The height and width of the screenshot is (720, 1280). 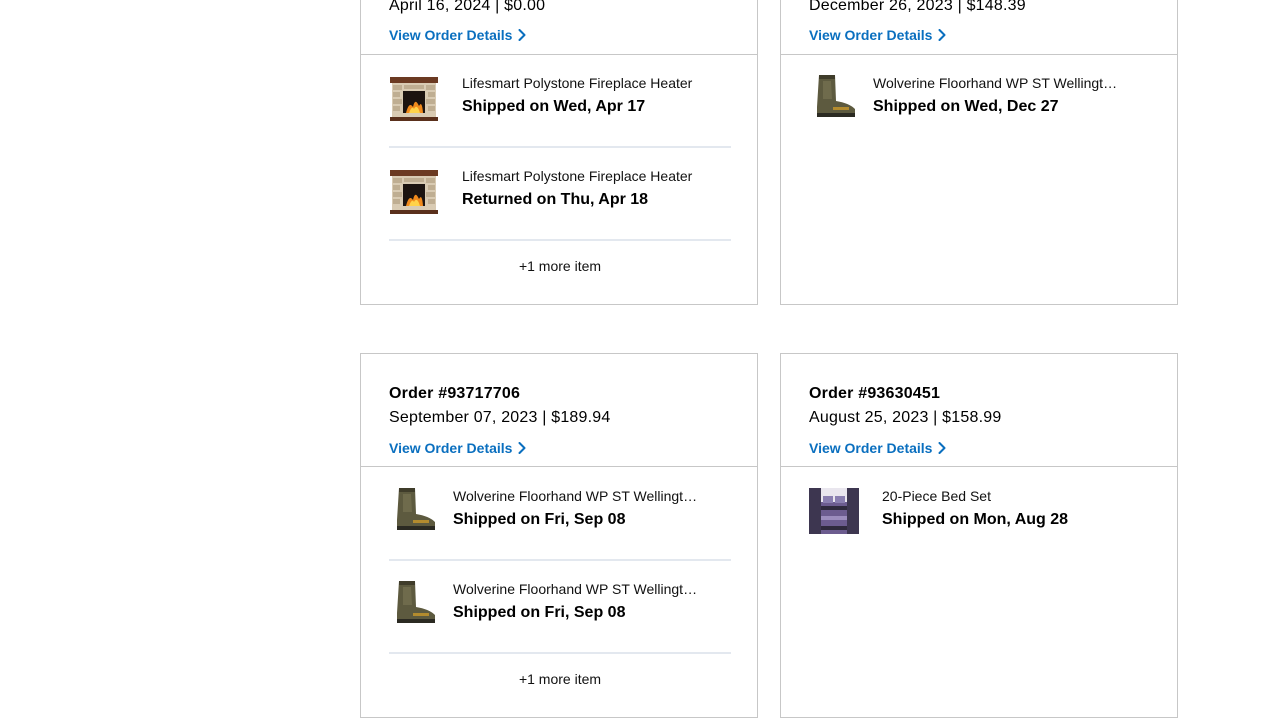 I want to click on item-name: 20-Piece Bed Set, so click(x=1016, y=496).